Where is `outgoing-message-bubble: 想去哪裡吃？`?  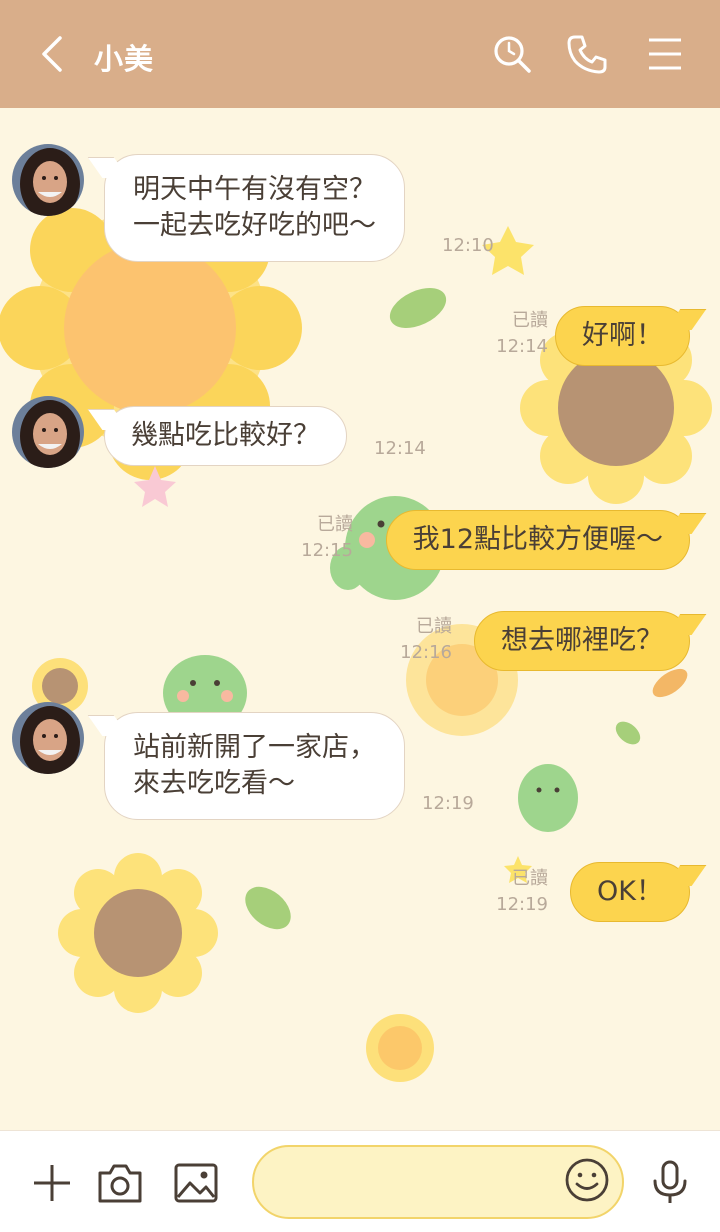
outgoing-message-bubble: 想去哪裡吃？ is located at coordinates (582, 641).